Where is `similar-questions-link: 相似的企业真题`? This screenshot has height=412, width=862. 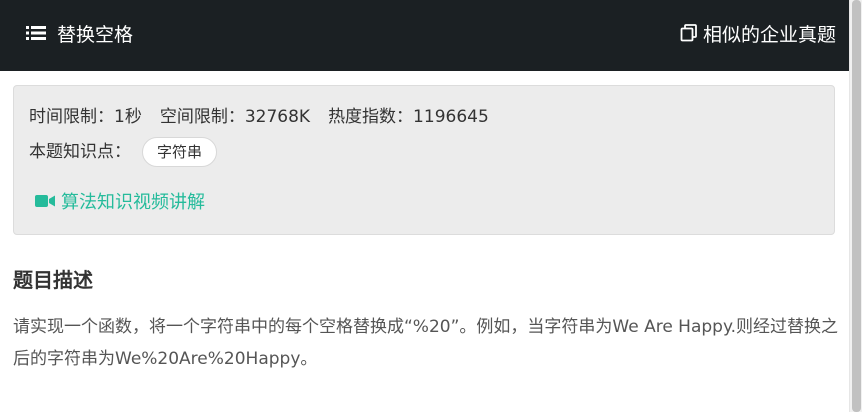 similar-questions-link: 相似的企业真题 is located at coordinates (758, 35).